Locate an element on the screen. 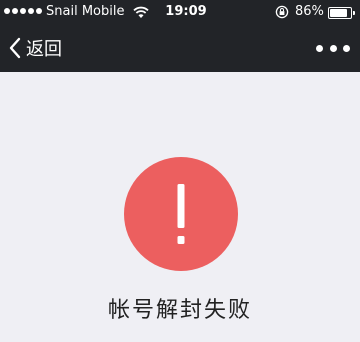  battery-percent: 86% is located at coordinates (309, 11).